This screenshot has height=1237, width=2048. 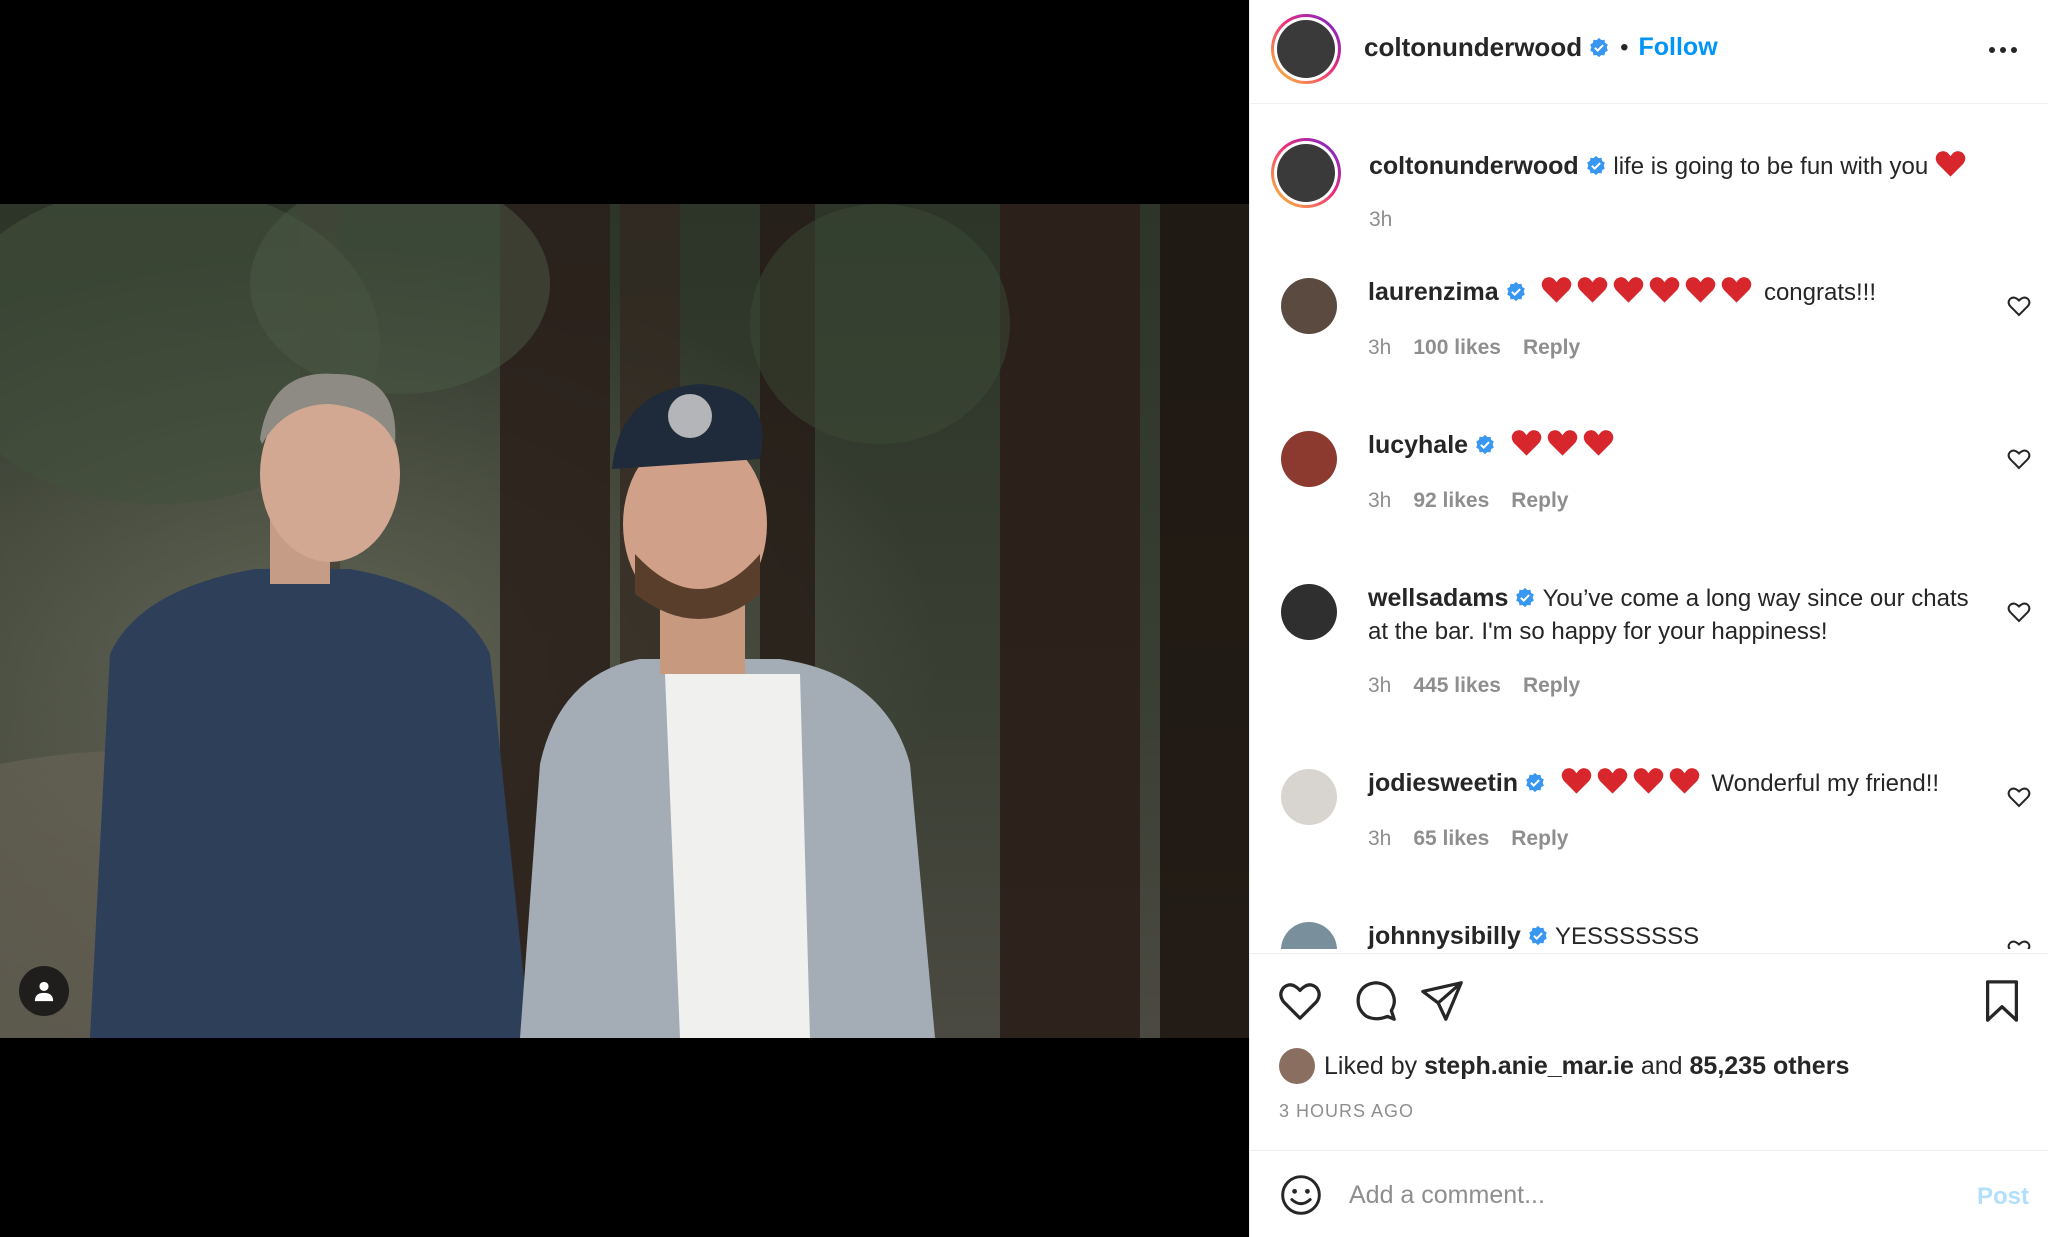 I want to click on post-comment-button: Post, so click(x=2003, y=1197).